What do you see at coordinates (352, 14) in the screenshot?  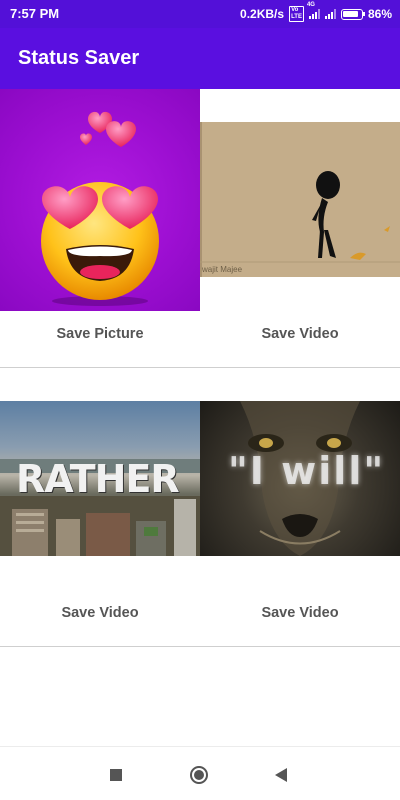 I see `battery-icon` at bounding box center [352, 14].